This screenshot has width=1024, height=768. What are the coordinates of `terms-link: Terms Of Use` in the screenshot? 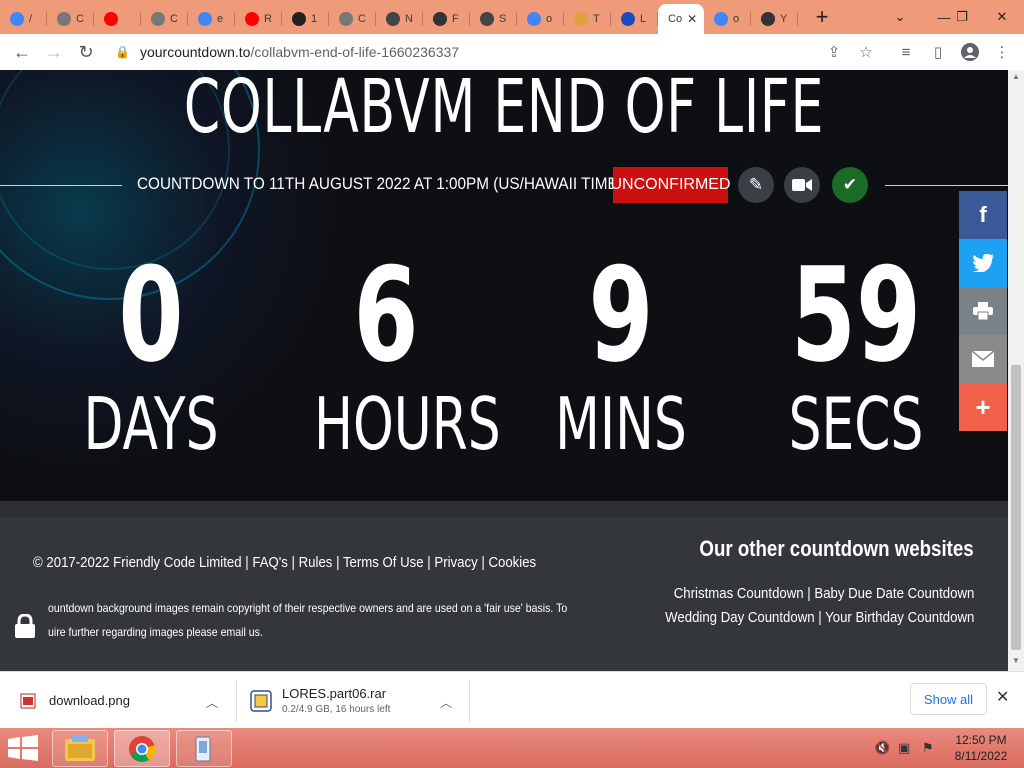 It's located at (383, 562).